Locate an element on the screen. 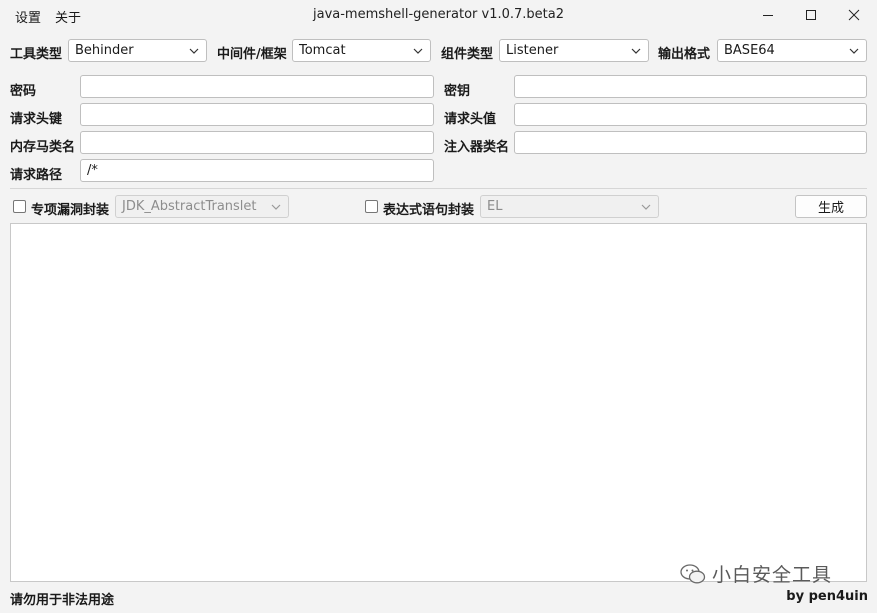 The image size is (877, 613). status-author: by pen4uin is located at coordinates (827, 596).